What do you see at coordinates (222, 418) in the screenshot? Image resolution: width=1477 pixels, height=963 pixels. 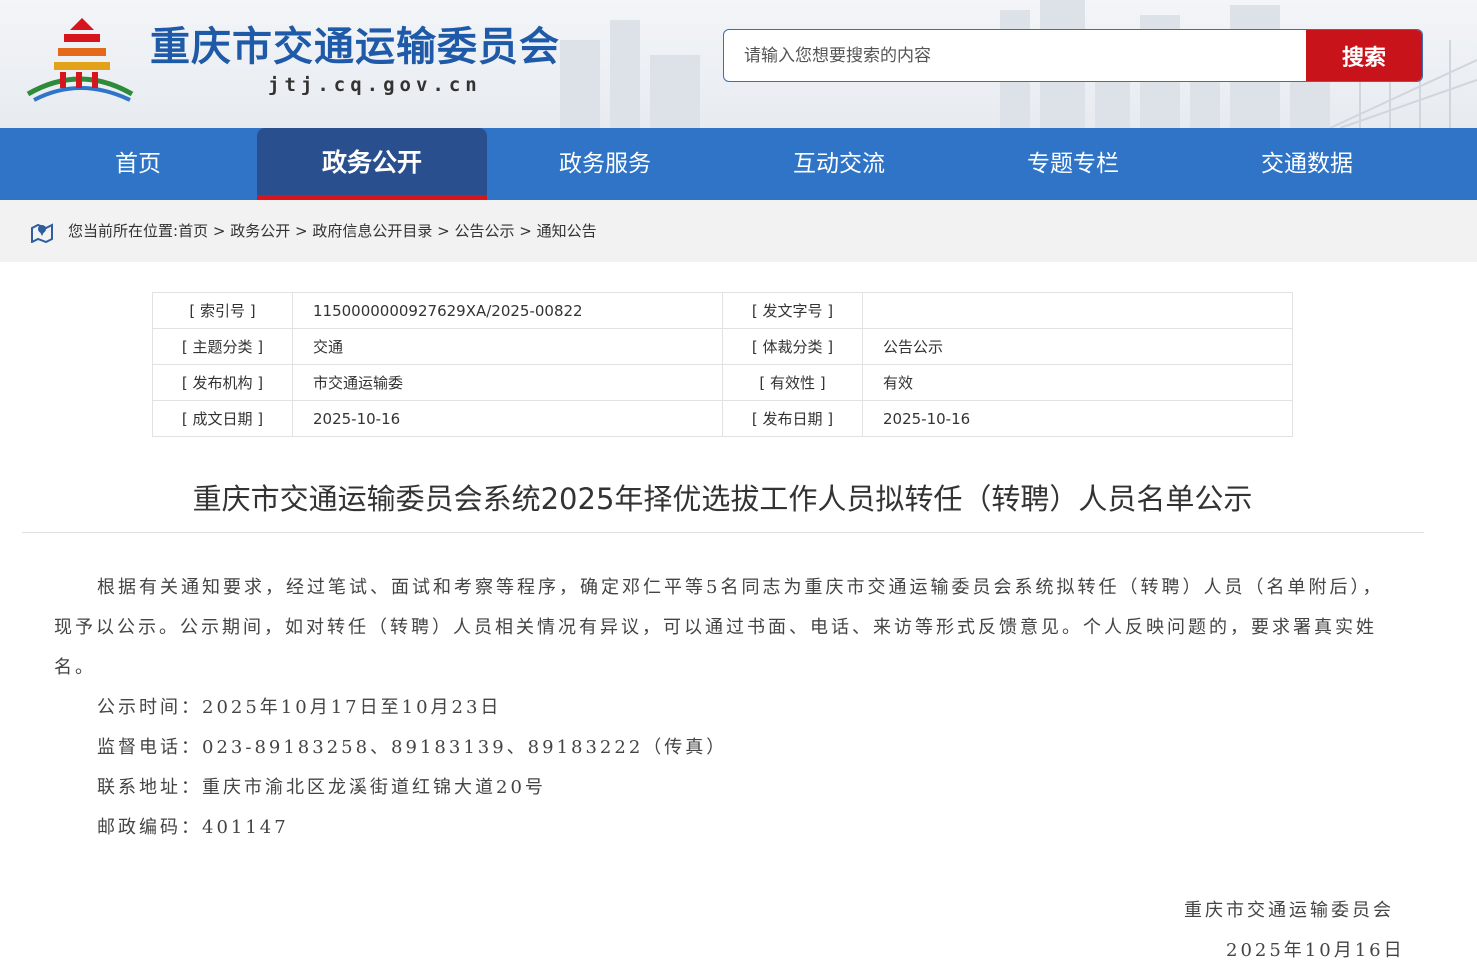 I see `meta-key: [ 成文日期 ]` at bounding box center [222, 418].